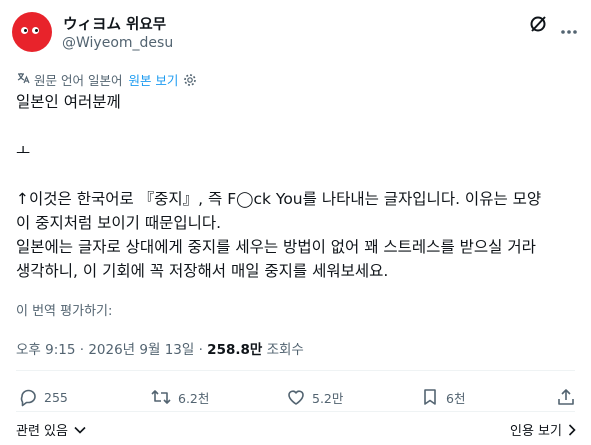 This screenshot has height=445, width=591. What do you see at coordinates (190, 80) in the screenshot?
I see `settings-gear-icon` at bounding box center [190, 80].